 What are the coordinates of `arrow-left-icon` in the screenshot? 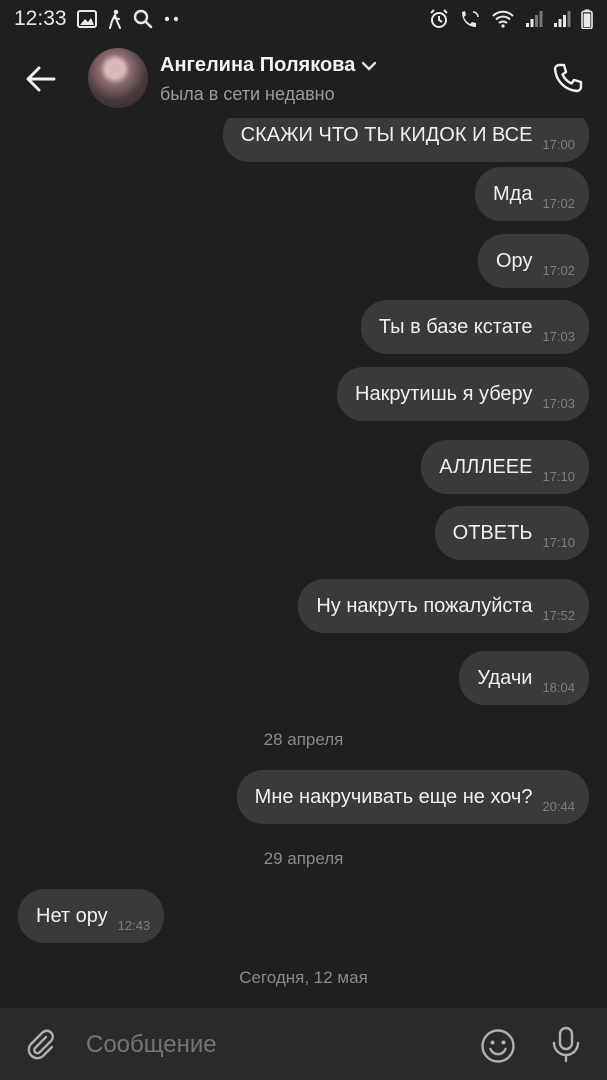 It's located at (41, 79).